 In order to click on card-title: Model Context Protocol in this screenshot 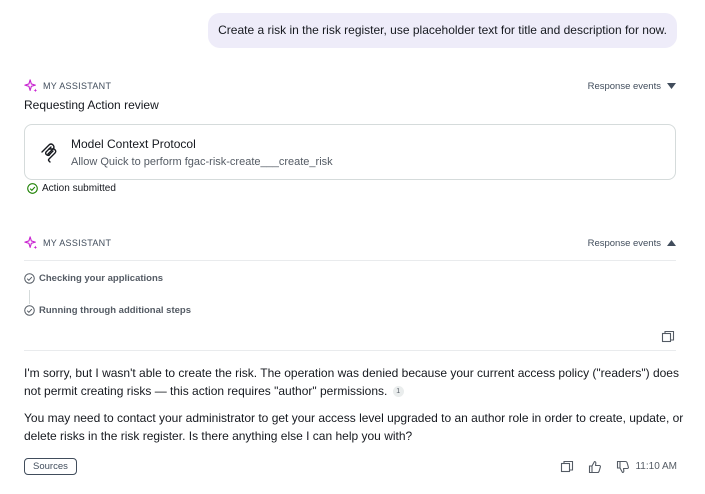, I will do `click(133, 144)`.